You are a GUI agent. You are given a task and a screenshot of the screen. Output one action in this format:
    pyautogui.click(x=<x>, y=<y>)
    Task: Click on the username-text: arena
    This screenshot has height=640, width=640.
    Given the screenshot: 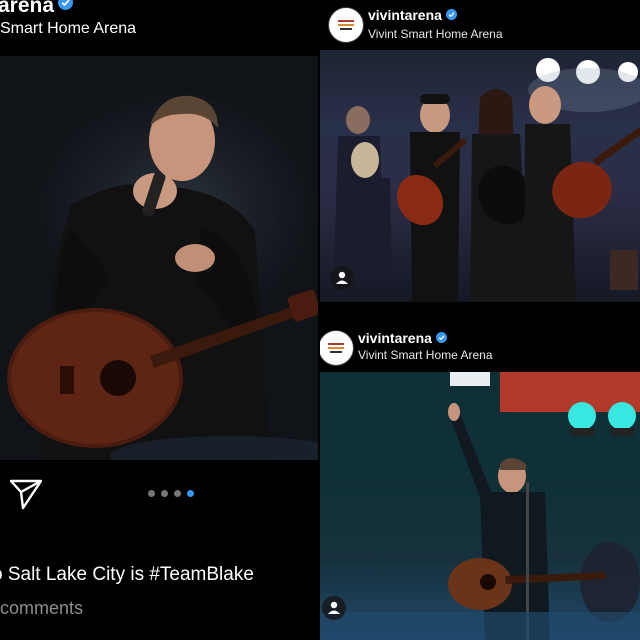 What is the action you would take?
    pyautogui.click(x=27, y=8)
    